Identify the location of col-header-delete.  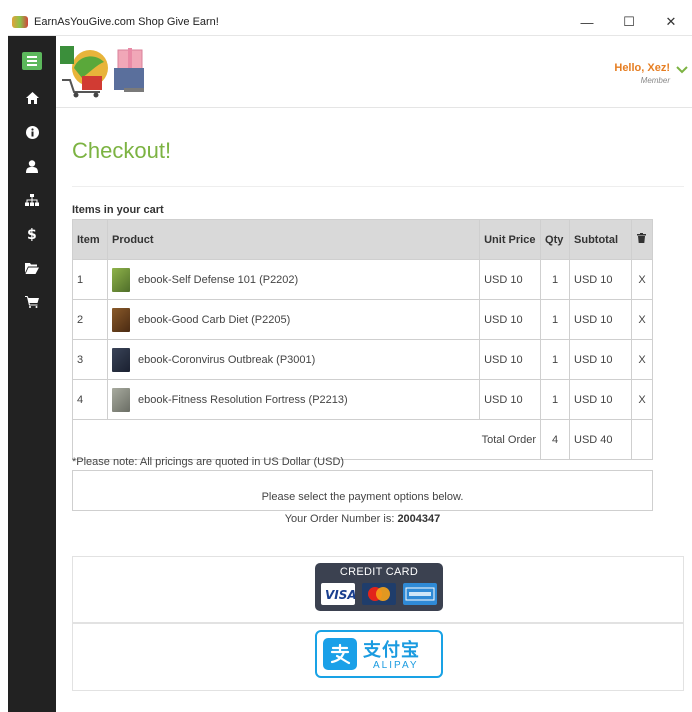
(642, 239).